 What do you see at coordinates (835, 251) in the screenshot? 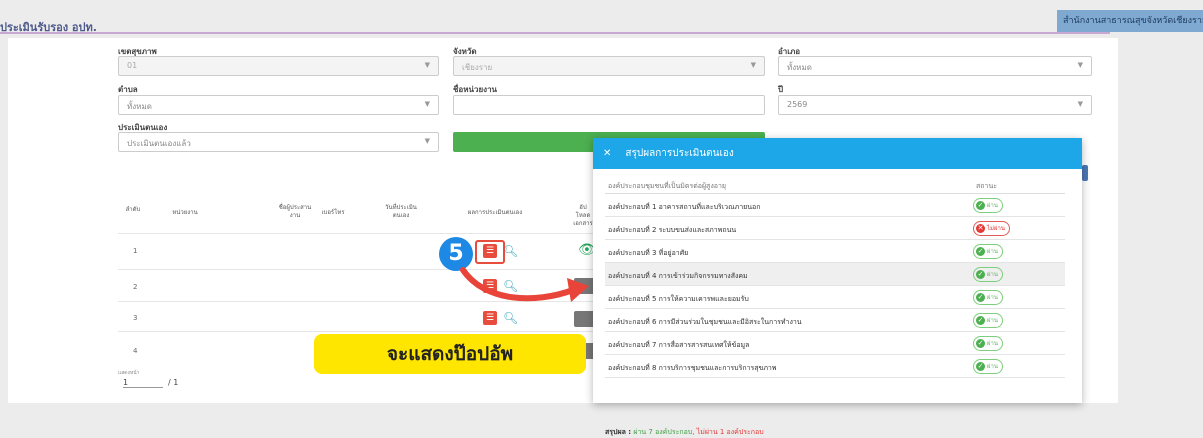
I see `summary-row: องค์ประกอบที่ 3 ที่อยู่อาศัย ✓ ผ่าน` at bounding box center [835, 251].